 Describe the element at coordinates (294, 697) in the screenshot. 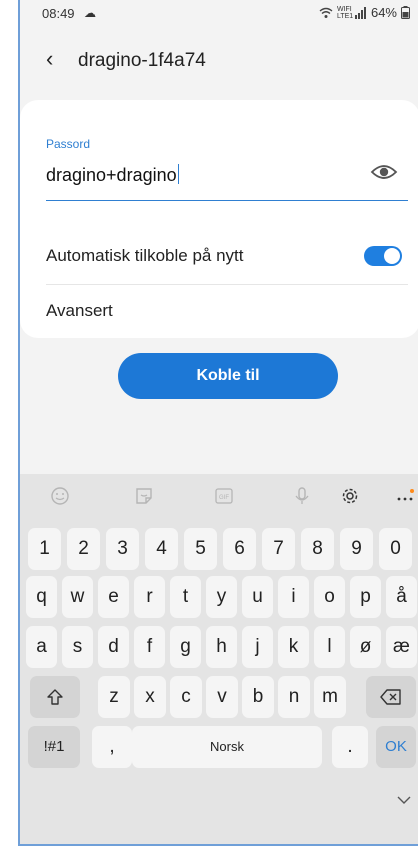

I see `key-n: n` at that location.